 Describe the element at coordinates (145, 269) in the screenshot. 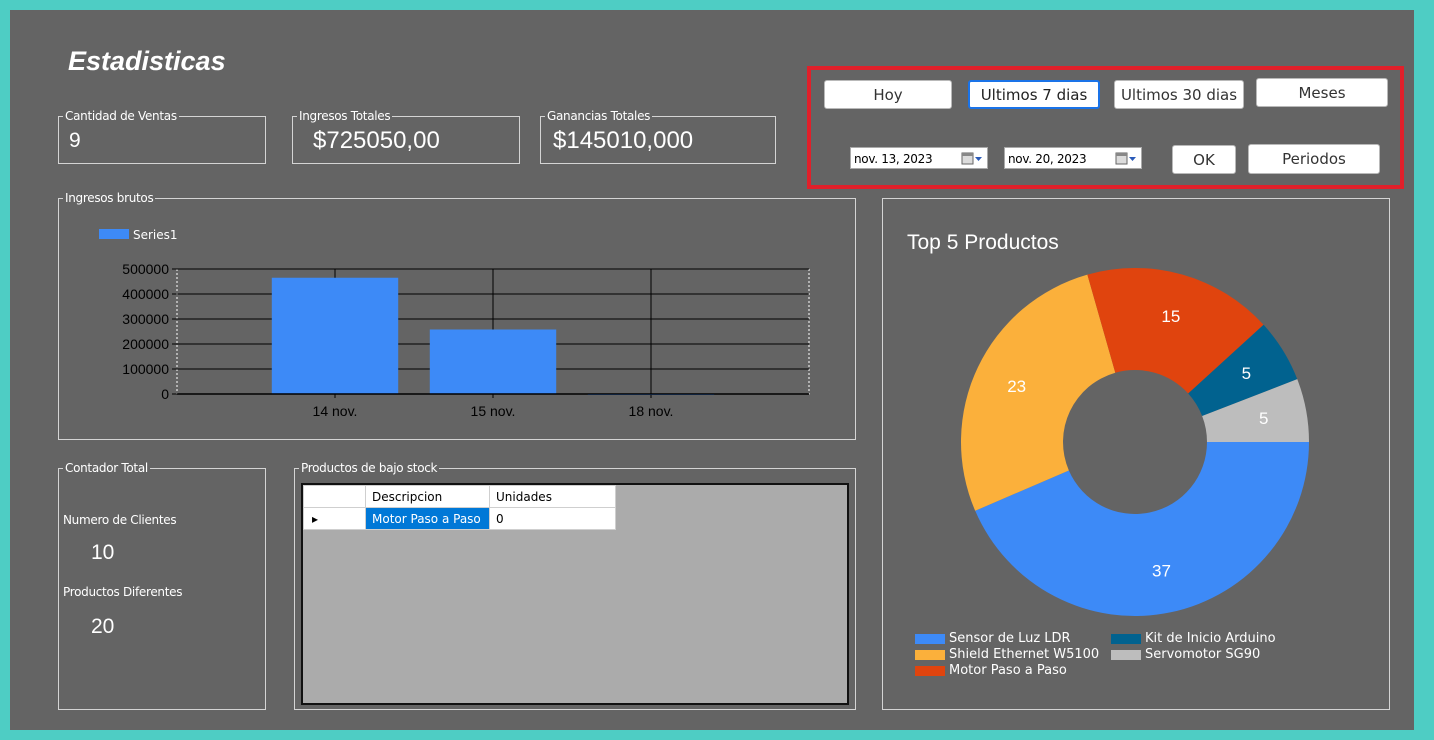

I see `y-tick-label: 500000` at that location.